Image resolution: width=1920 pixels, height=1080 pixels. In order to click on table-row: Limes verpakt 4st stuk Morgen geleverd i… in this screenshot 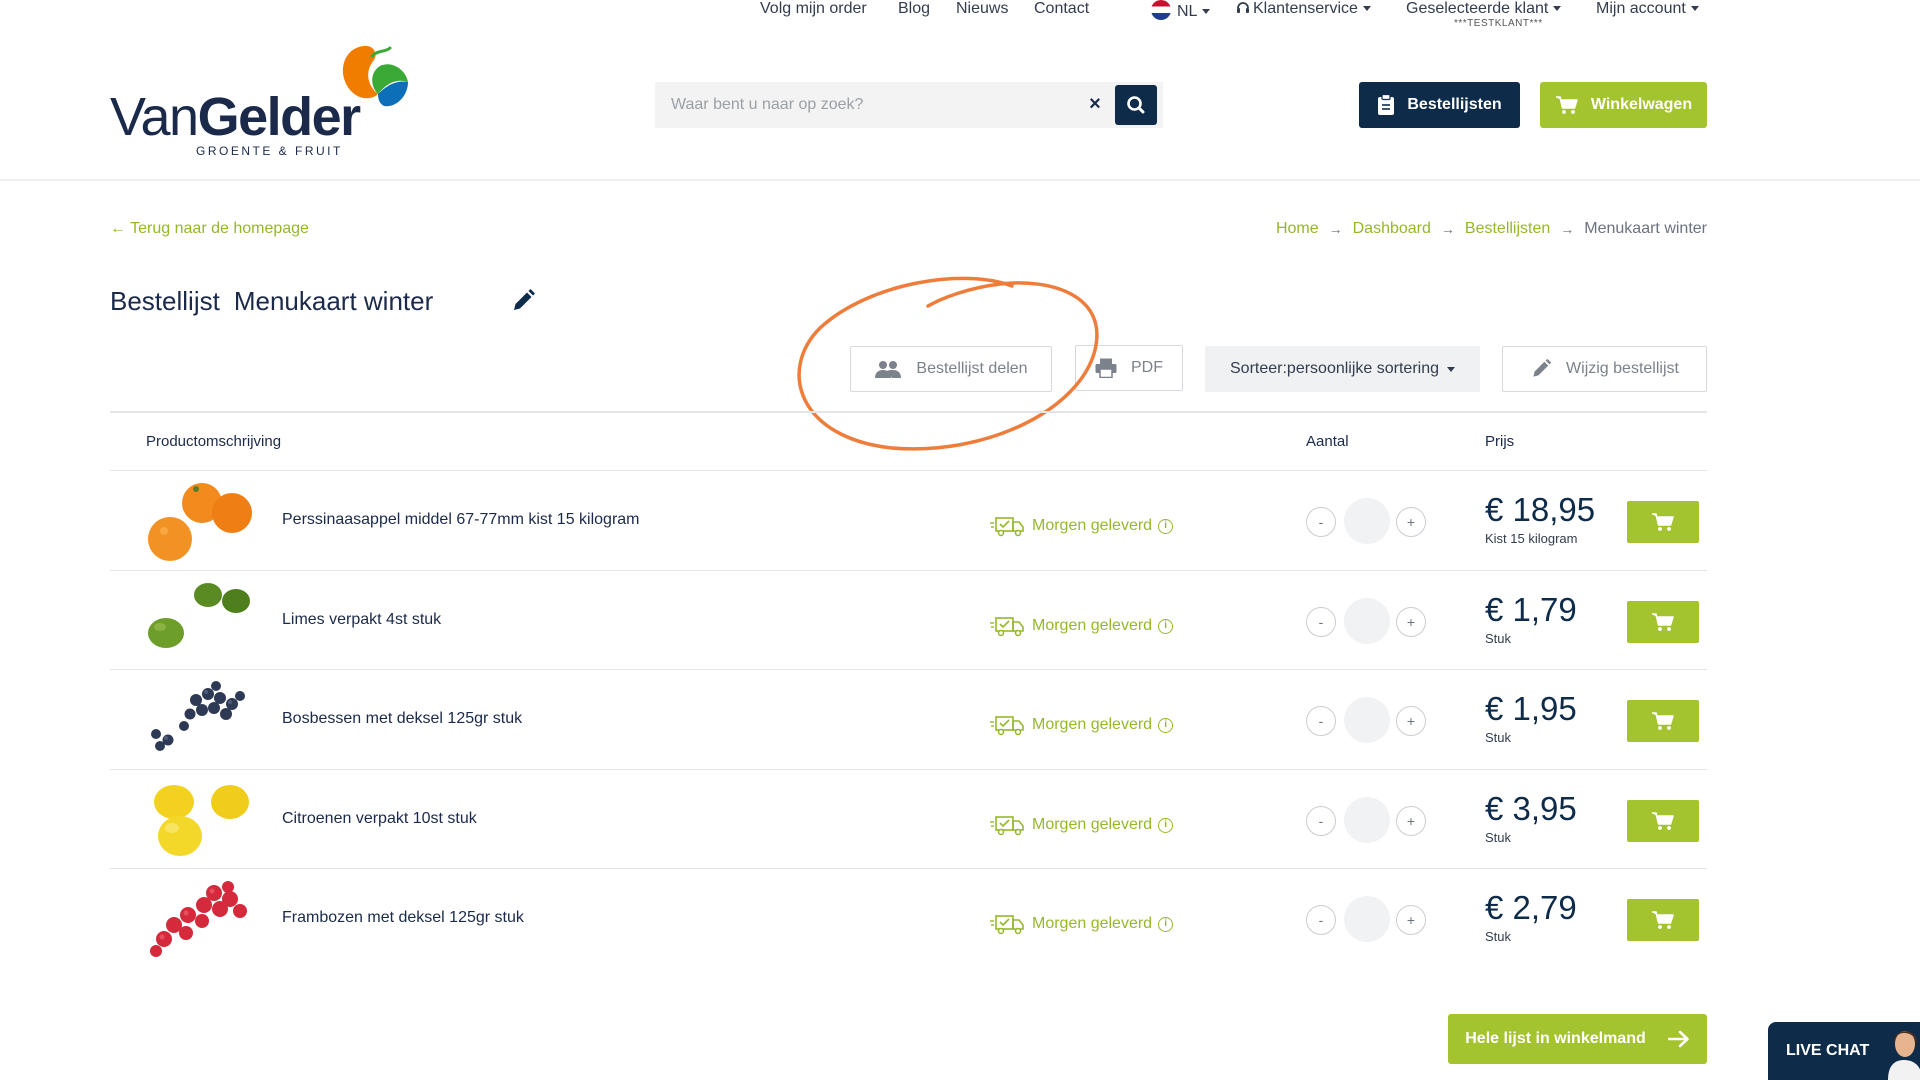, I will do `click(908, 621)`.